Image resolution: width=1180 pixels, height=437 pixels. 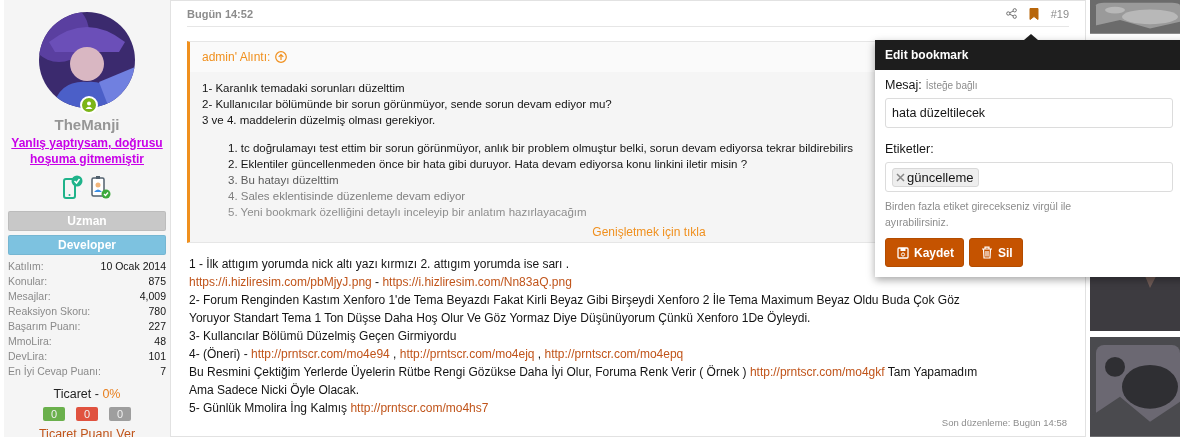 What do you see at coordinates (468, 372) in the screenshot?
I see `post-text: Bu Resmini Çektiğim Yerlerde Üyelerin Rütbe Rengi Gözükse Daha İyi Olur, Foruma Renk Verir ( Örnek )` at bounding box center [468, 372].